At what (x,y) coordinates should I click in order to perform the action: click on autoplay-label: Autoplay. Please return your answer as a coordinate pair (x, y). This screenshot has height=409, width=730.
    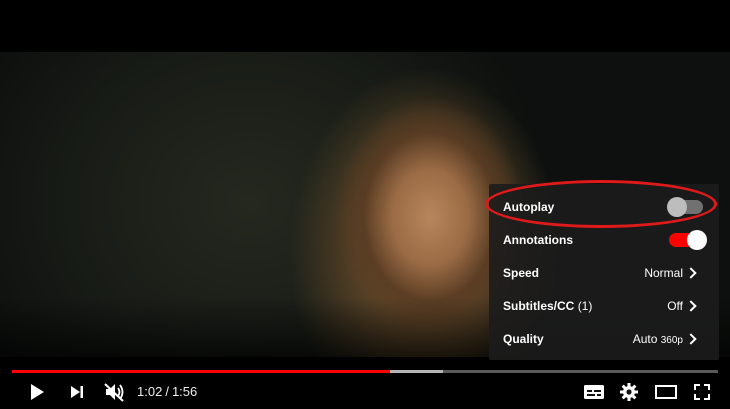
    Looking at the image, I should click on (529, 206).